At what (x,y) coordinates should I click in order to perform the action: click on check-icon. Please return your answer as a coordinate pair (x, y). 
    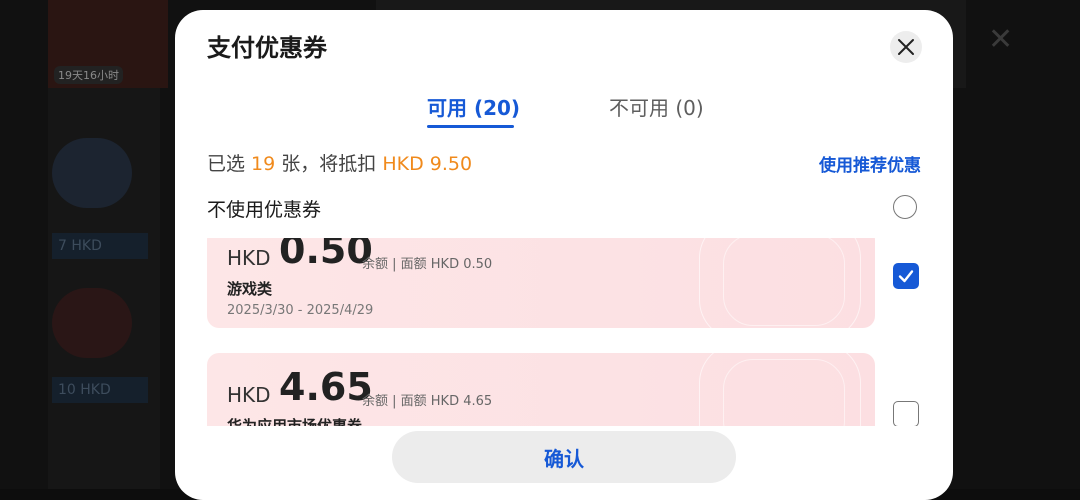
    Looking at the image, I should click on (906, 276).